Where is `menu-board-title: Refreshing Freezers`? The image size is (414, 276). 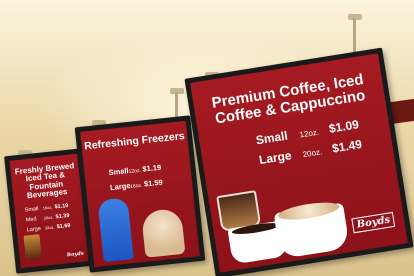
menu-board-title: Refreshing Freezers is located at coordinates (134, 141).